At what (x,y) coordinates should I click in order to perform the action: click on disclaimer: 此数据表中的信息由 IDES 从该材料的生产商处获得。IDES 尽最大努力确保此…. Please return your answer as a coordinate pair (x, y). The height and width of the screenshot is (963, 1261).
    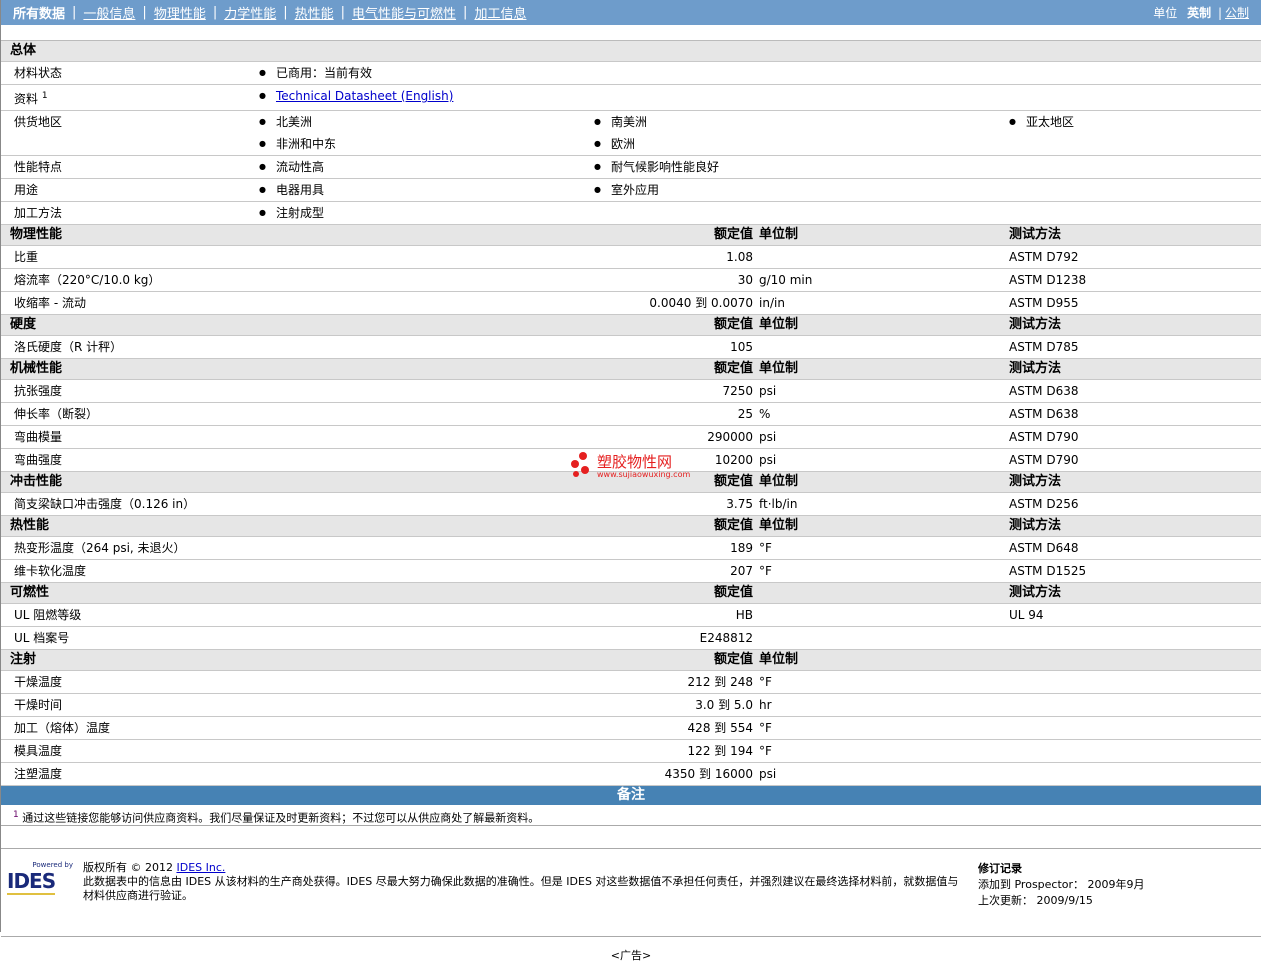
    Looking at the image, I should click on (521, 888).